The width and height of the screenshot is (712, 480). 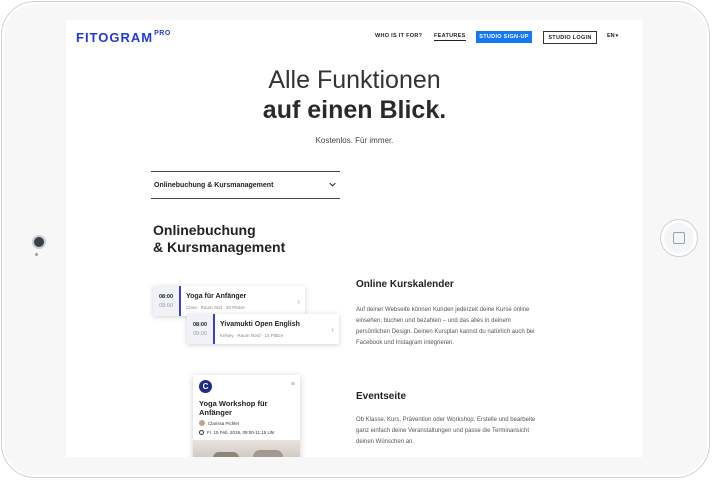 What do you see at coordinates (504, 37) in the screenshot?
I see `studio-signup-button: STUDIO SIGN-UP` at bounding box center [504, 37].